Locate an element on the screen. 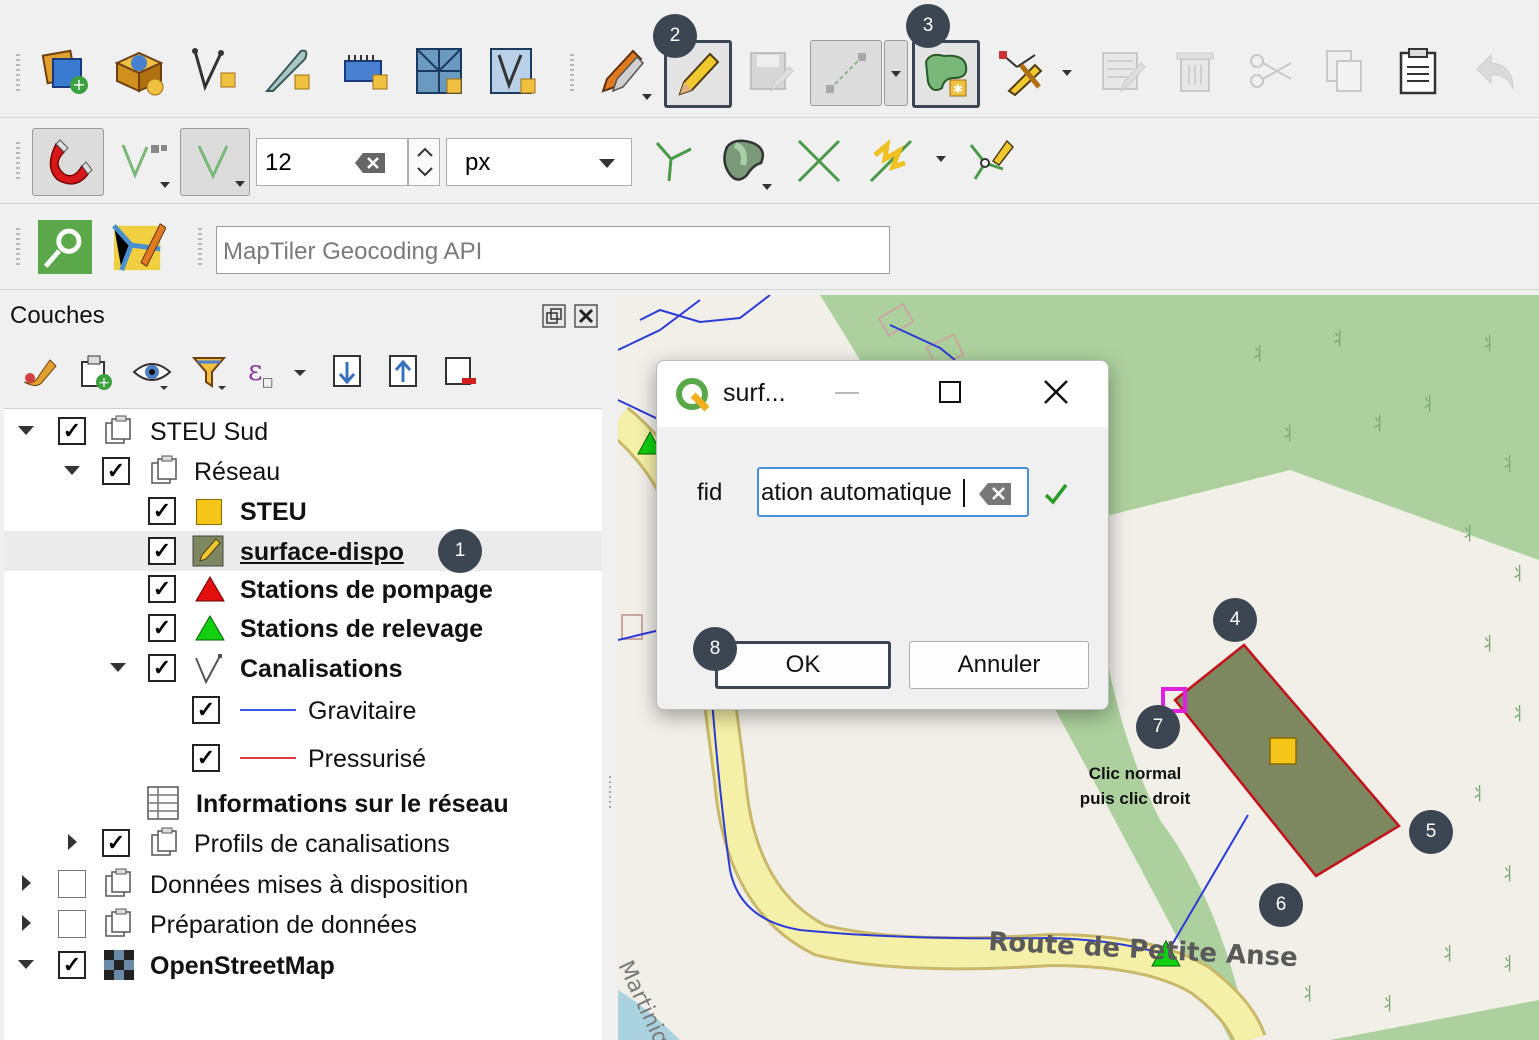  add-group-icon: + is located at coordinates (96, 372).